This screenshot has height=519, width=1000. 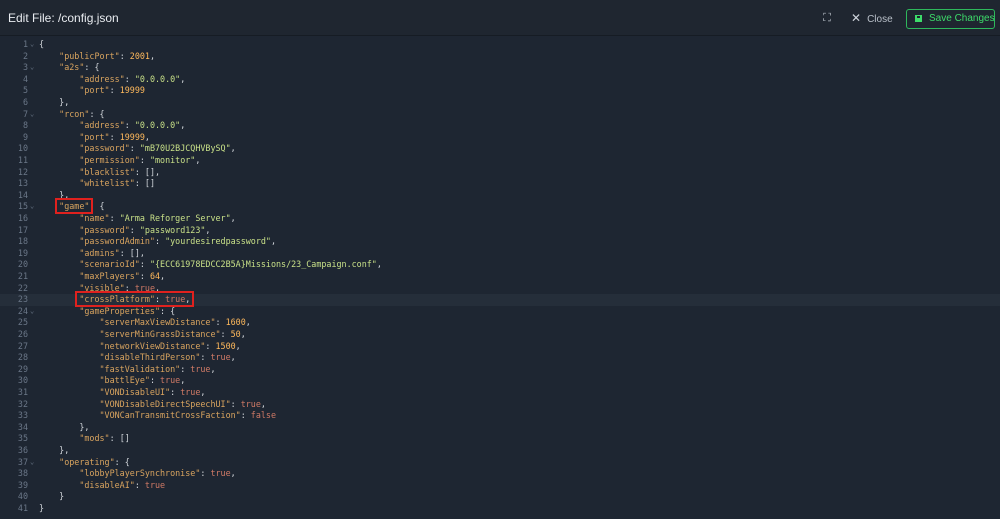 What do you see at coordinates (112, 252) in the screenshot?
I see `code-text: "admins": [],` at bounding box center [112, 252].